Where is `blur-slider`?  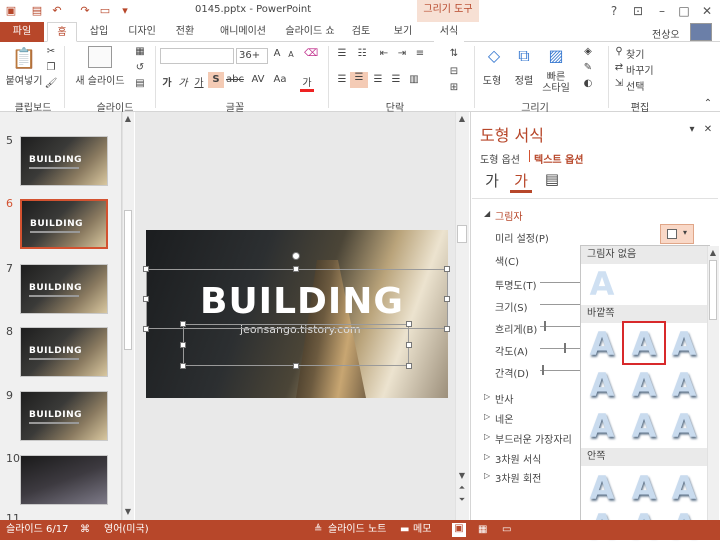
blur-slider is located at coordinates (560, 326).